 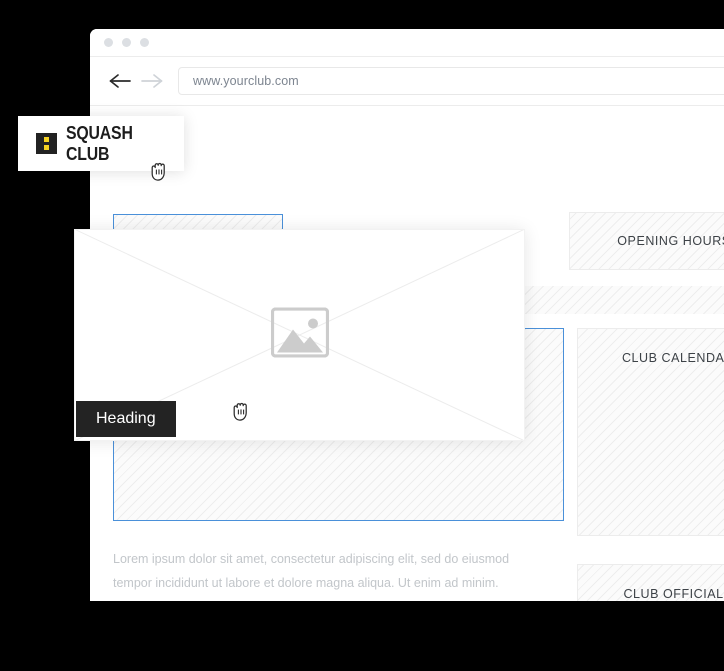 What do you see at coordinates (126, 42) in the screenshot?
I see `window-minimize-dot` at bounding box center [126, 42].